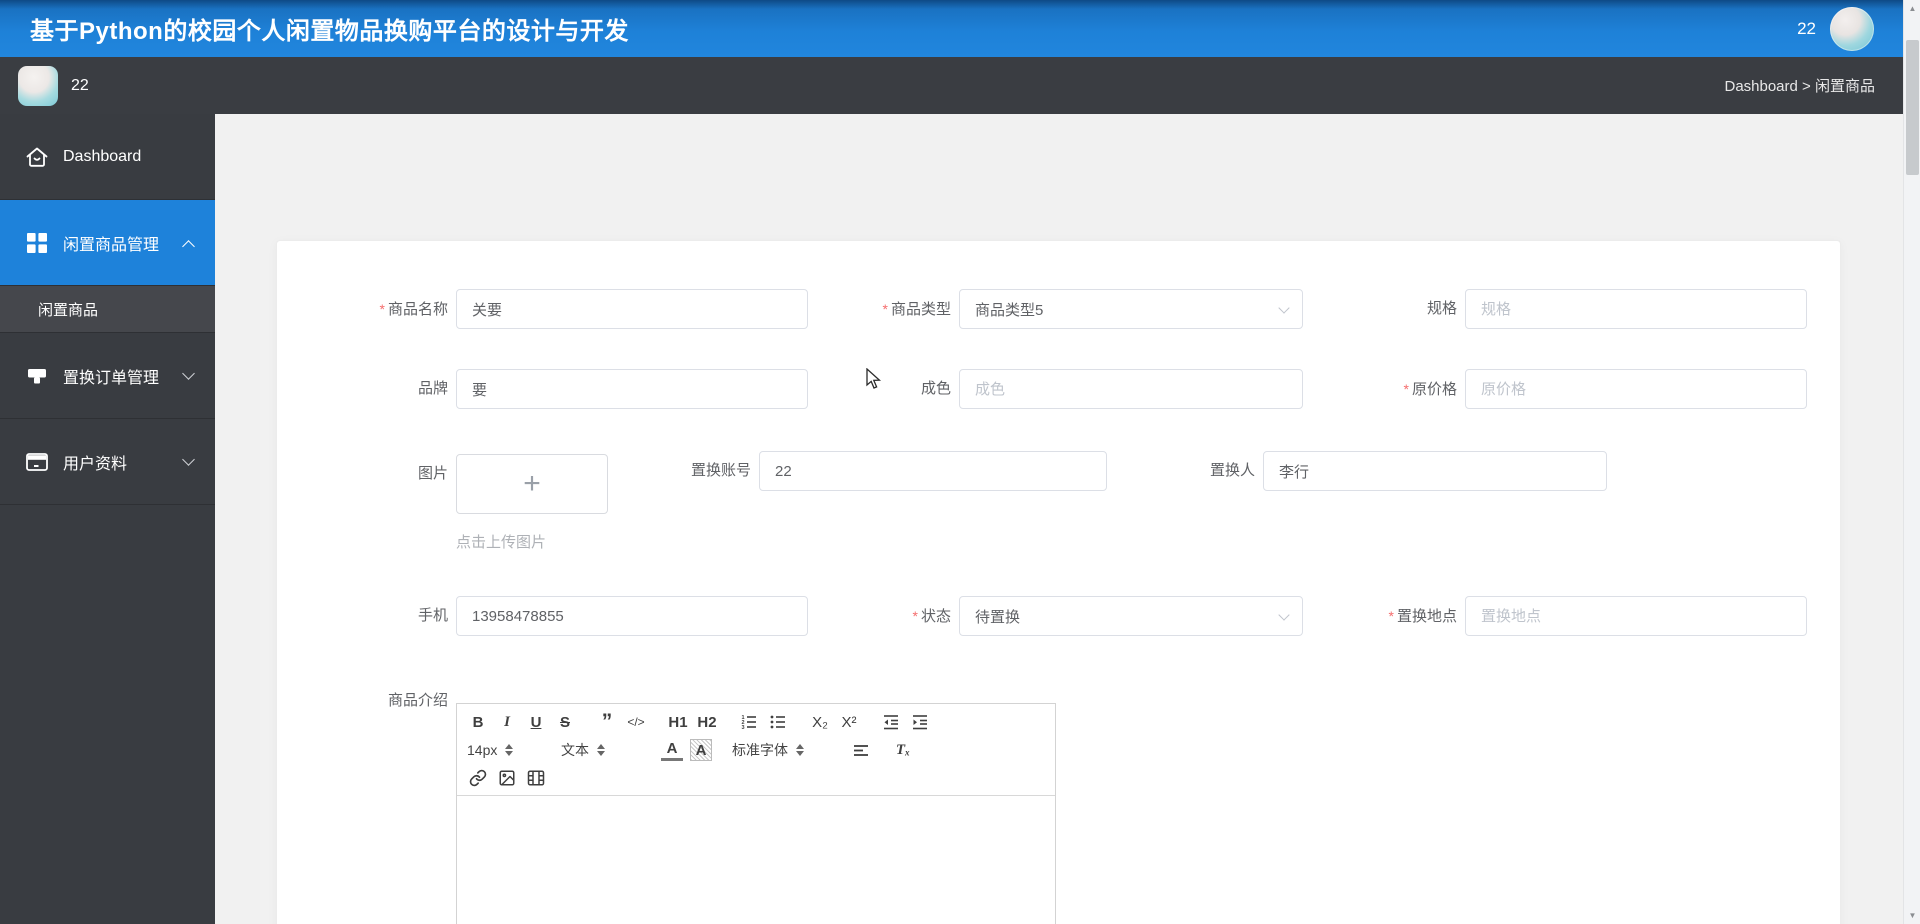 This screenshot has height=924, width=1920. I want to click on sidebar-item-dashboard: Dashboard, so click(107, 157).